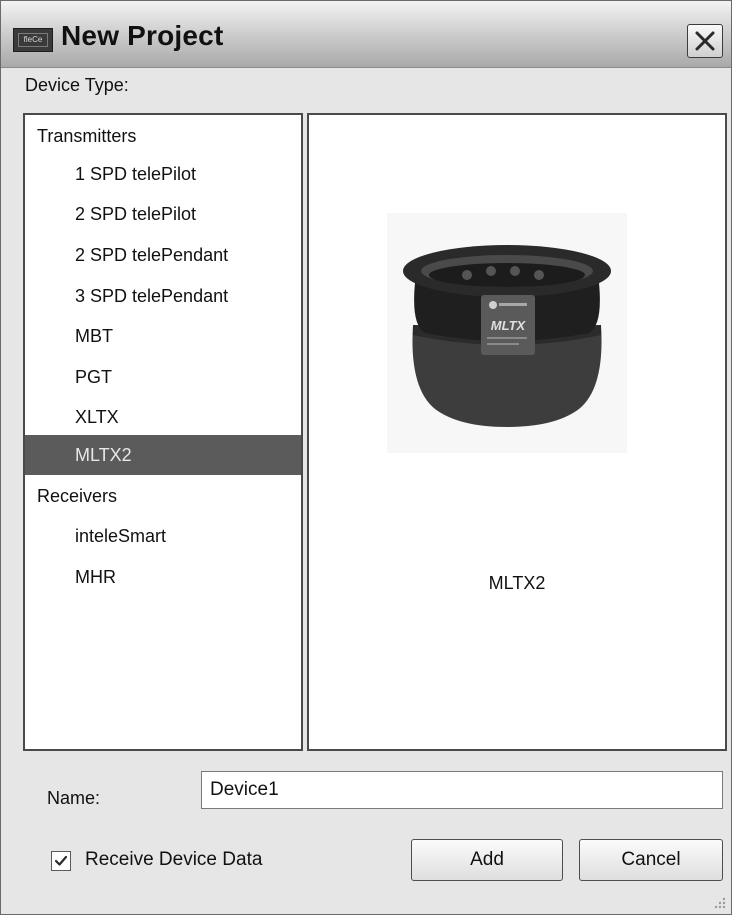 Image resolution: width=732 pixels, height=915 pixels. Describe the element at coordinates (74, 798) in the screenshot. I see `name-label: Name:` at that location.